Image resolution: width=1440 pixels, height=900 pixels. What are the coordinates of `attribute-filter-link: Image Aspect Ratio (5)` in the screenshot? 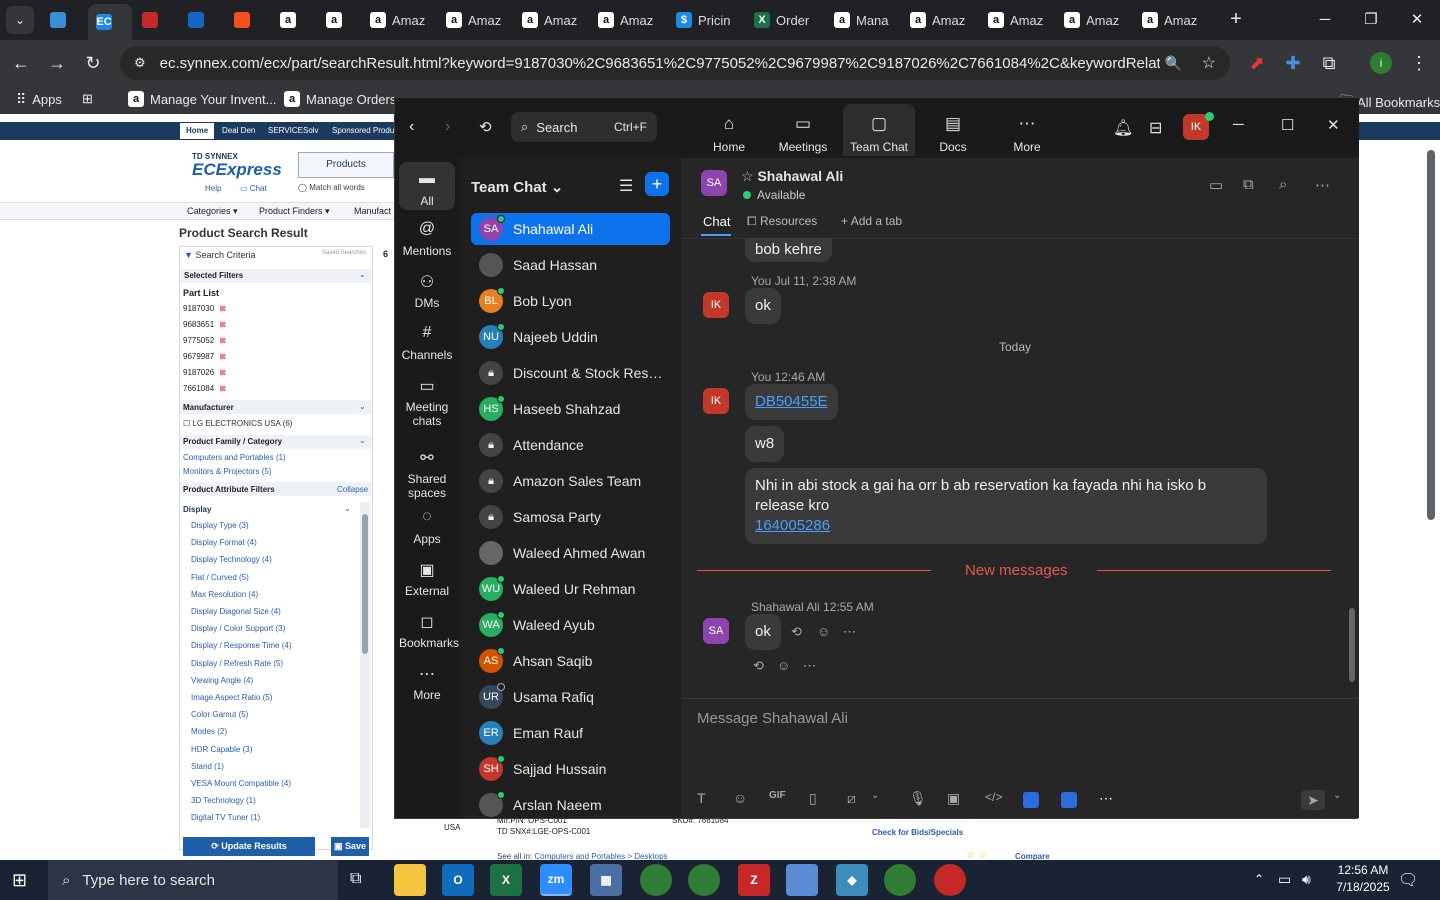 It's located at (231, 697).